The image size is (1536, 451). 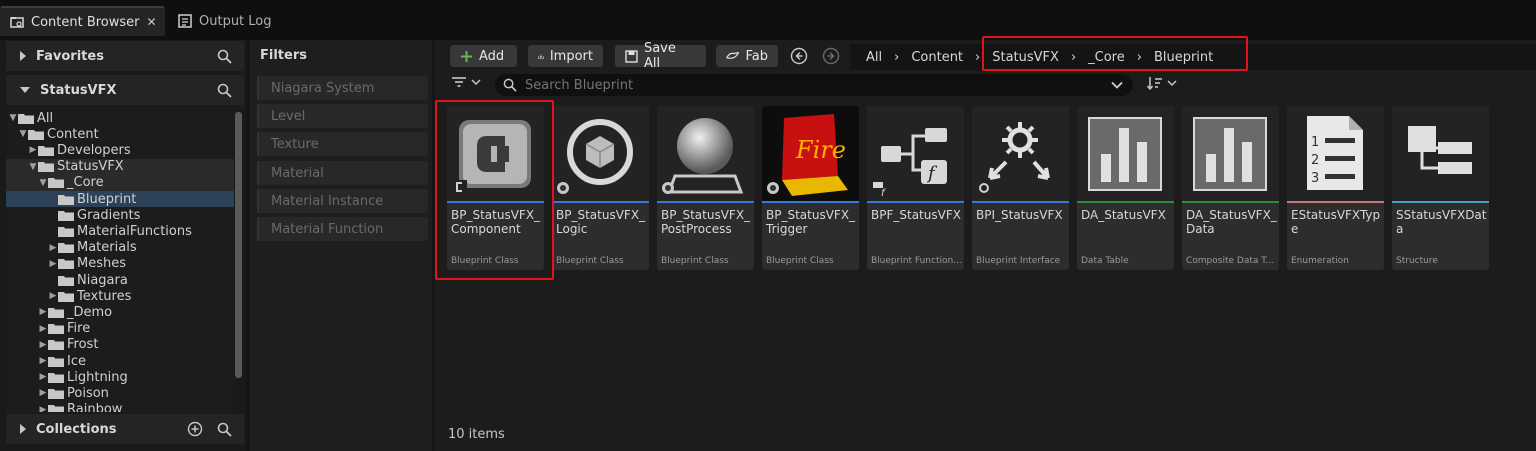 What do you see at coordinates (120, 361) in the screenshot?
I see `tree-item: ▶ Ice` at bounding box center [120, 361].